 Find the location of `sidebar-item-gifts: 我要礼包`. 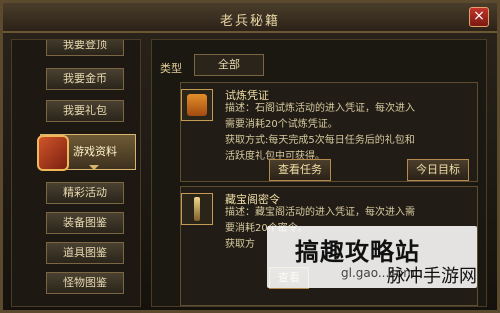

sidebar-item-gifts: 我要礼包 is located at coordinates (85, 111).